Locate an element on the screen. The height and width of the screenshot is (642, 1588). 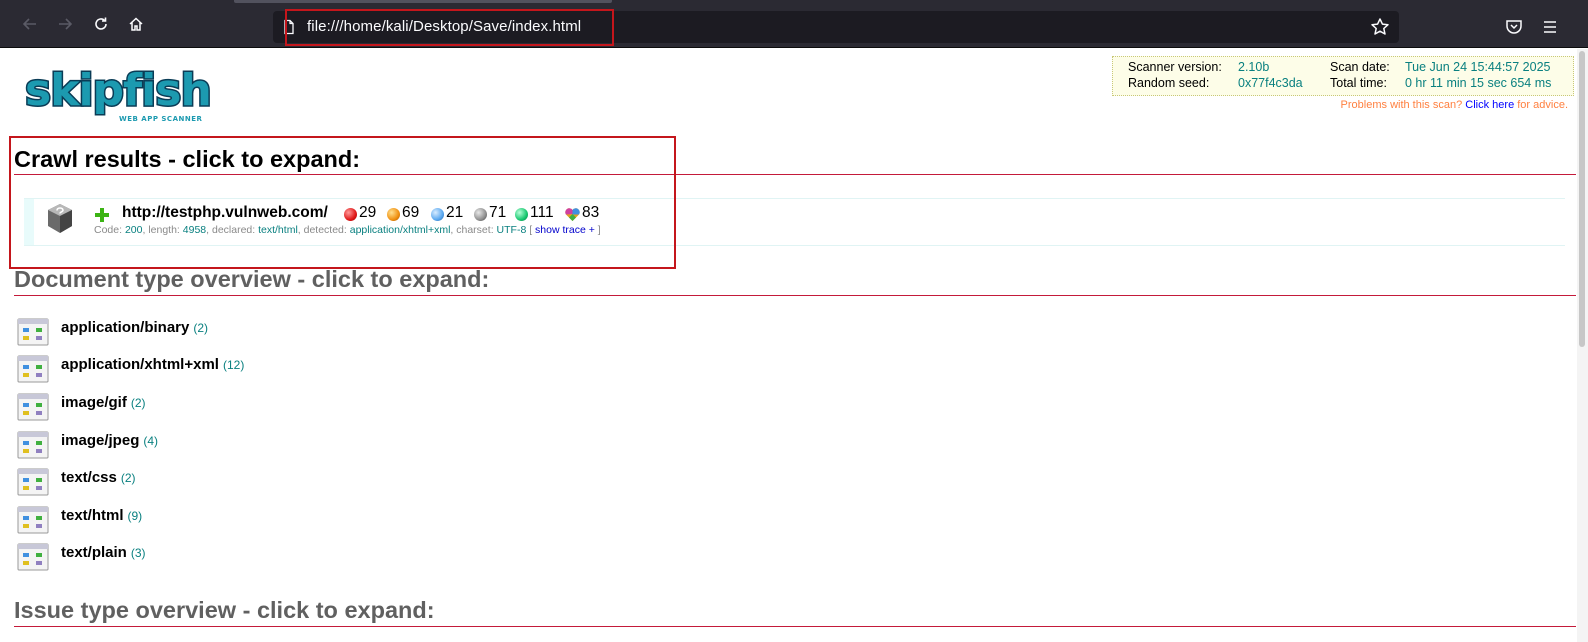
url-highlight-box is located at coordinates (449, 27).